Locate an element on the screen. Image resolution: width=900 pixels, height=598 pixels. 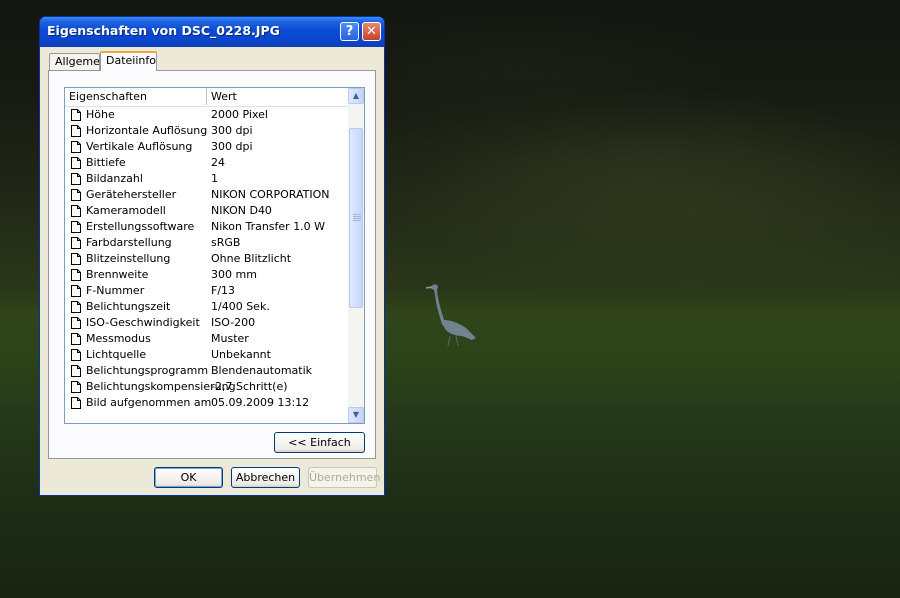
help-icon: ? is located at coordinates (349, 31).